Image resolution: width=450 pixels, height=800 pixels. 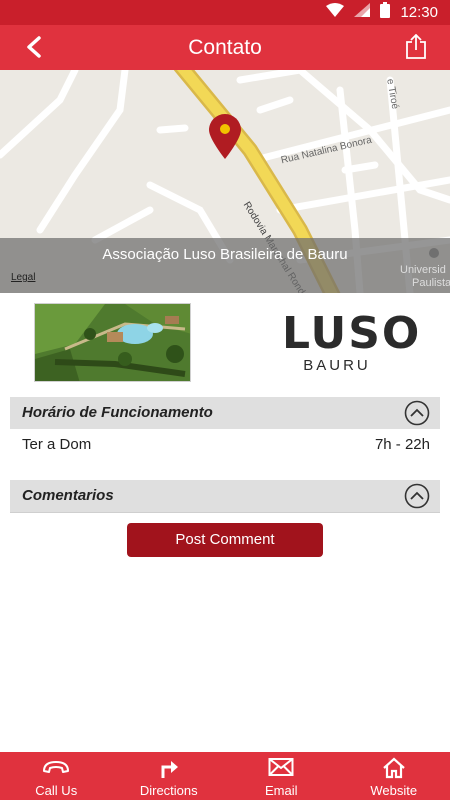 What do you see at coordinates (112, 342) in the screenshot?
I see `venue-photo` at bounding box center [112, 342].